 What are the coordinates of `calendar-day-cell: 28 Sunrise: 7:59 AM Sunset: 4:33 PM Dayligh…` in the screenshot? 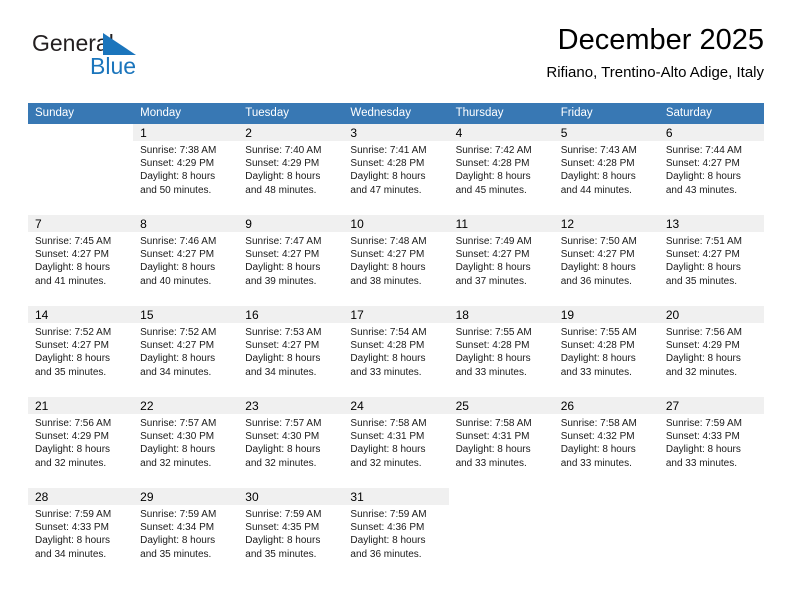 It's located at (81, 533).